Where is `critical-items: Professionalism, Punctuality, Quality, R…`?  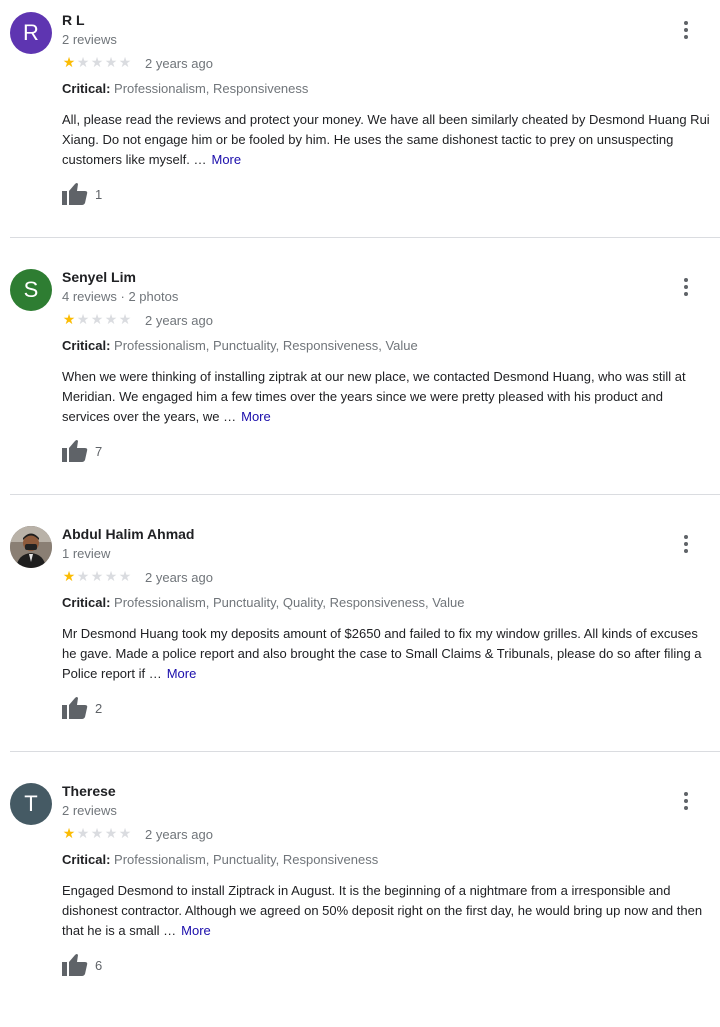 critical-items: Professionalism, Punctuality, Quality, R… is located at coordinates (289, 602).